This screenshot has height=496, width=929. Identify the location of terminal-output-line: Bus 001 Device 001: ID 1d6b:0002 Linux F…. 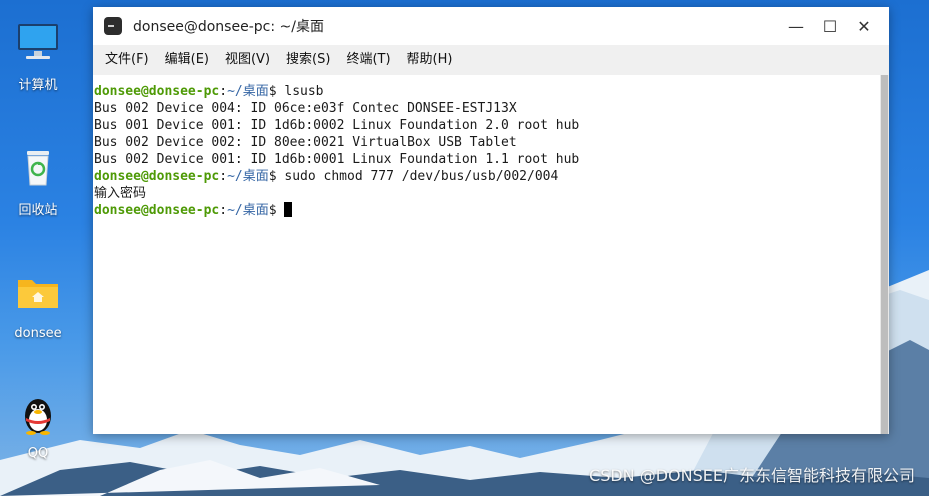
(337, 125).